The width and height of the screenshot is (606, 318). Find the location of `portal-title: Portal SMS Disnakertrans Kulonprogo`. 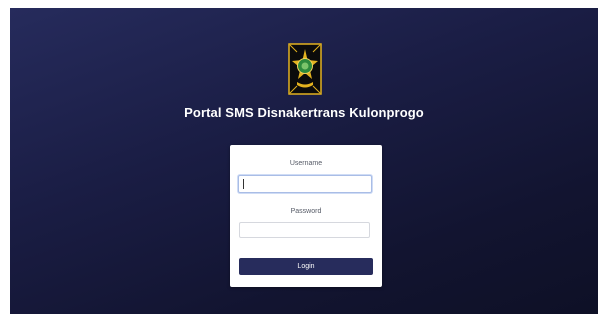

portal-title: Portal SMS Disnakertrans Kulonprogo is located at coordinates (304, 112).